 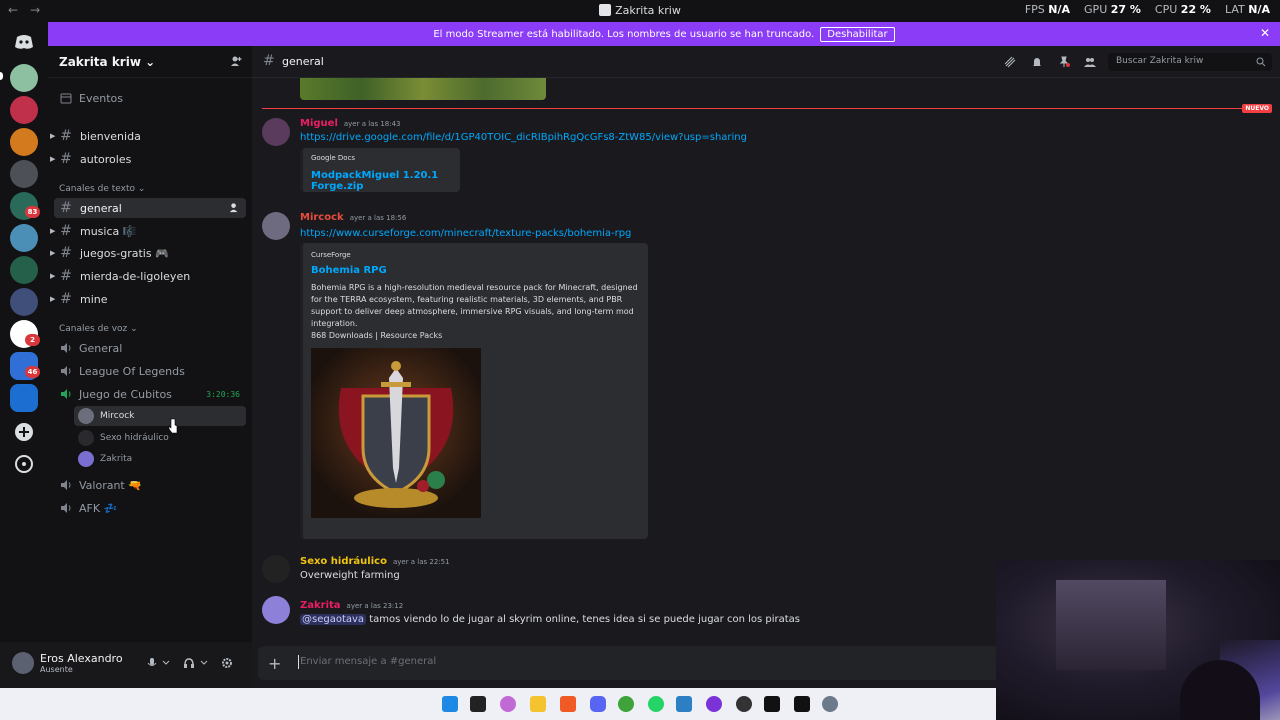 What do you see at coordinates (1090, 62) in the screenshot?
I see `member-list-icon` at bounding box center [1090, 62].